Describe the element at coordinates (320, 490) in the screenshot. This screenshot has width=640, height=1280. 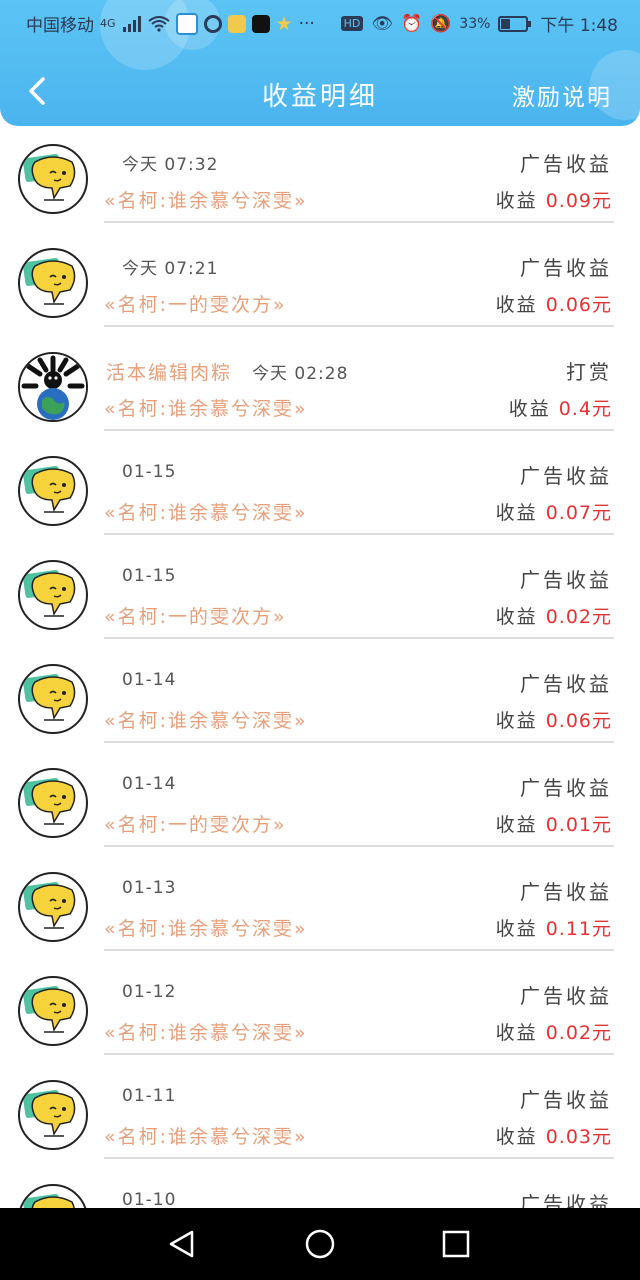
I see `list-item: * 01-15 广告收益 «名柯:谁余慕兮深雯» 收益 0.07元` at that location.